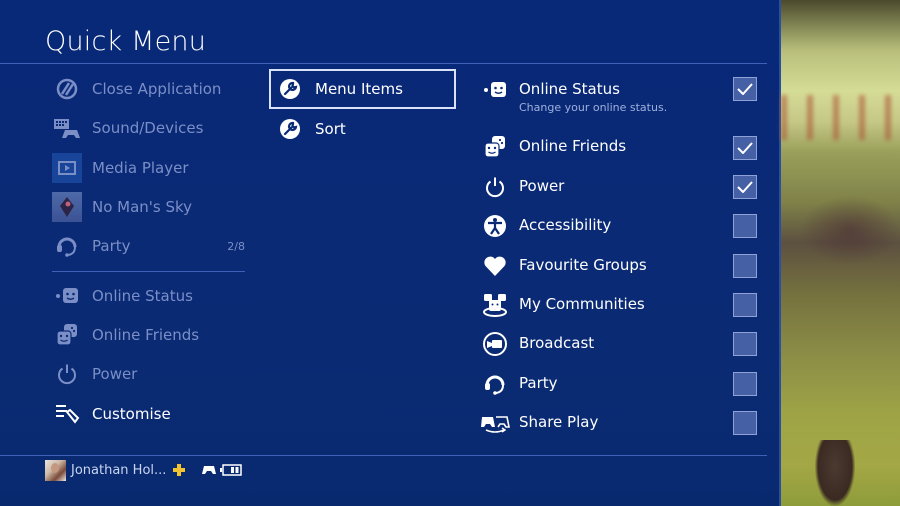 The image size is (900, 506). I want to click on avatar, so click(55, 470).